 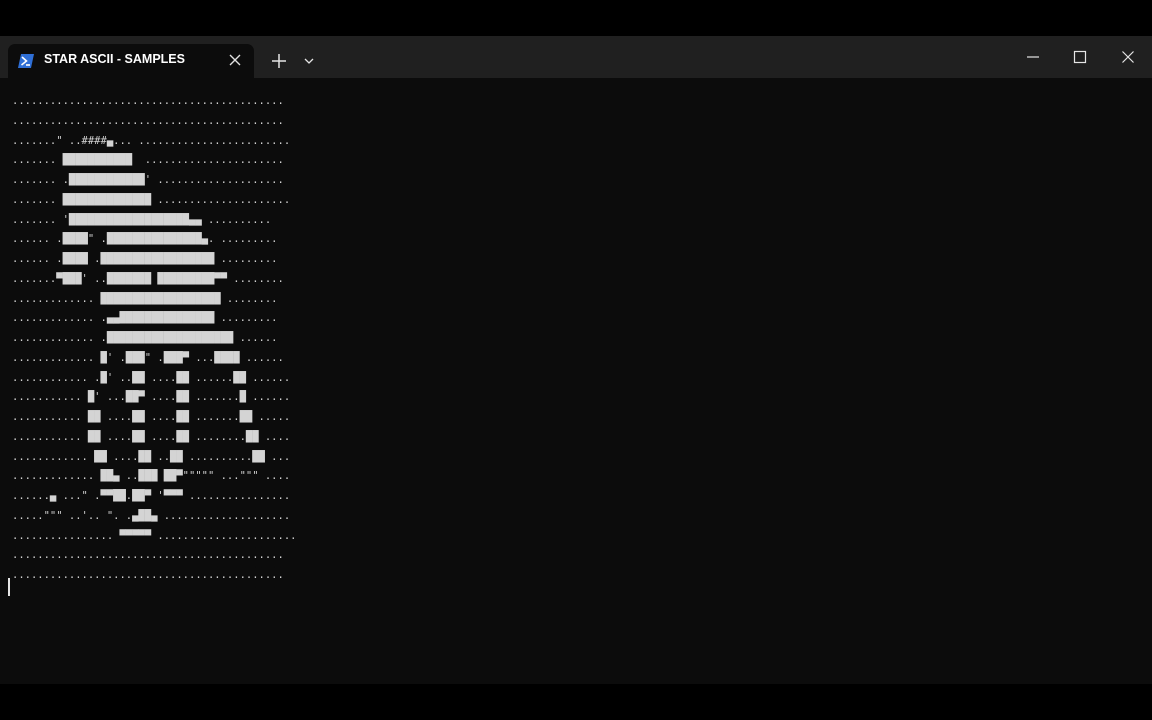 I want to click on maximize-button, so click(x=1080, y=57).